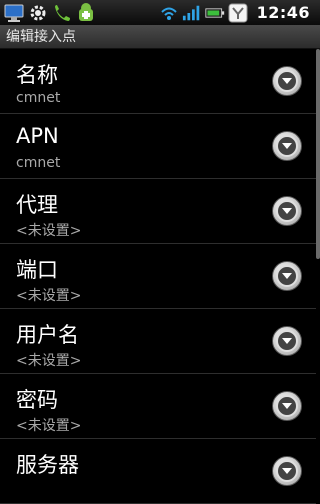 This screenshot has height=504, width=320. What do you see at coordinates (214, 13) in the screenshot?
I see `battery-icon` at bounding box center [214, 13].